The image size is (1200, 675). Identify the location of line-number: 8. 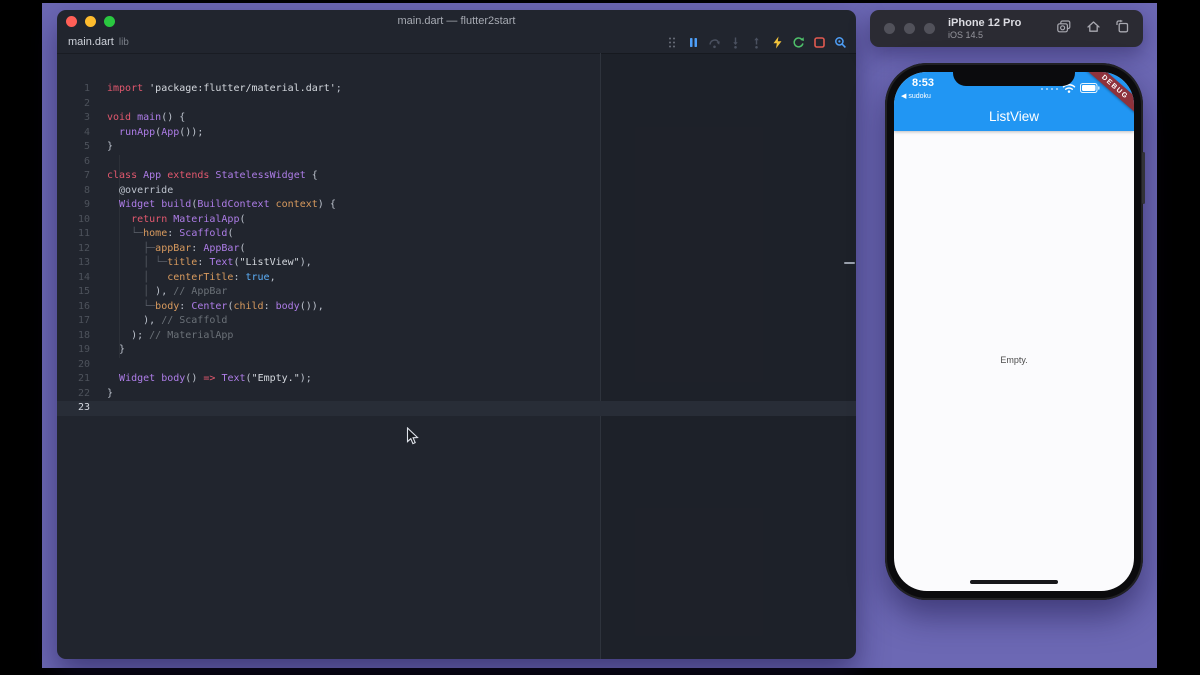
(73, 191).